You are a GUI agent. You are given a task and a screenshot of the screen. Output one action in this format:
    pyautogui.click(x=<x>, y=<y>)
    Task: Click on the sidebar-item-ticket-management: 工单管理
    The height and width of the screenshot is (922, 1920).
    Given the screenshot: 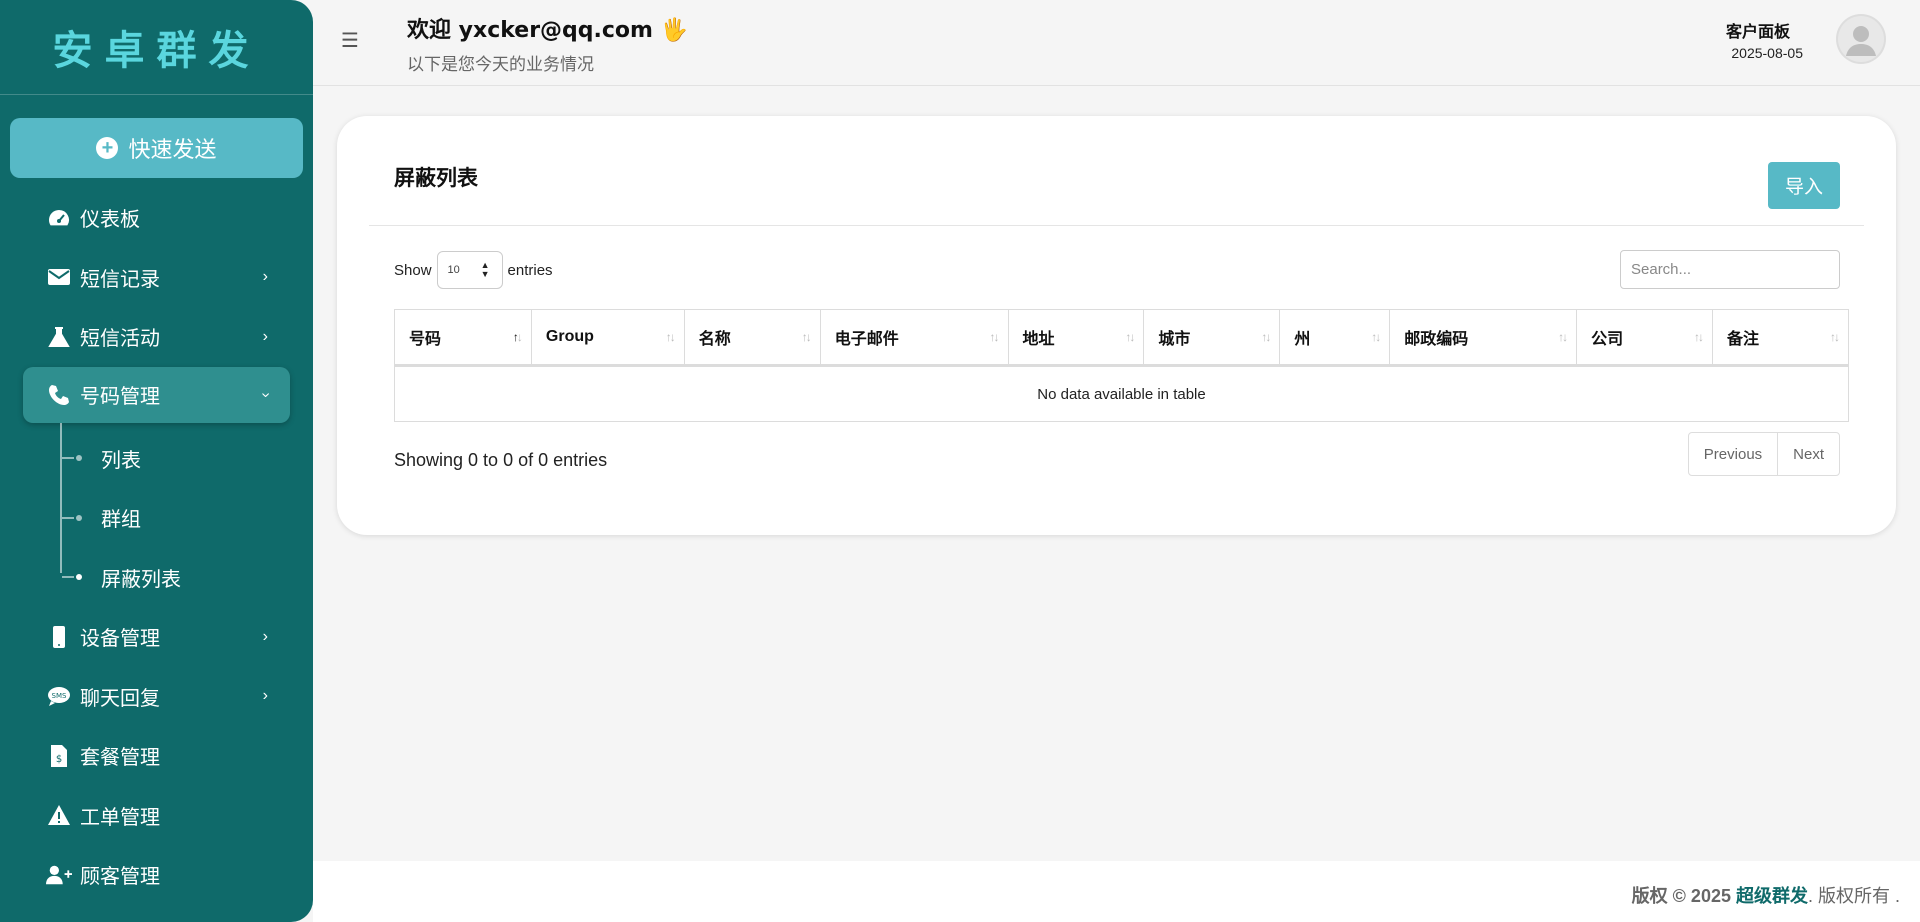 What is the action you would take?
    pyautogui.click(x=156, y=816)
    